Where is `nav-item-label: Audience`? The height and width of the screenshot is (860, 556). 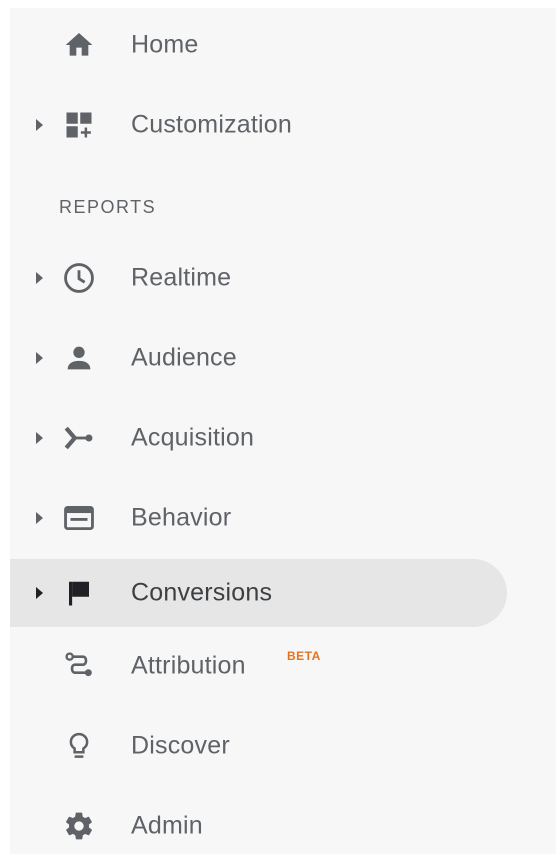 nav-item-label: Audience is located at coordinates (184, 357).